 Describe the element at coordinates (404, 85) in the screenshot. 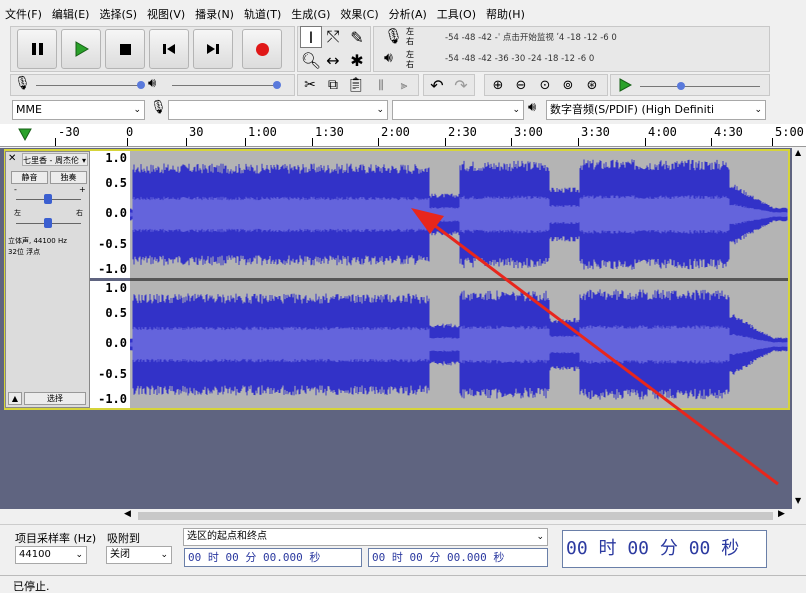

I see `silence-button: ⫸` at that location.